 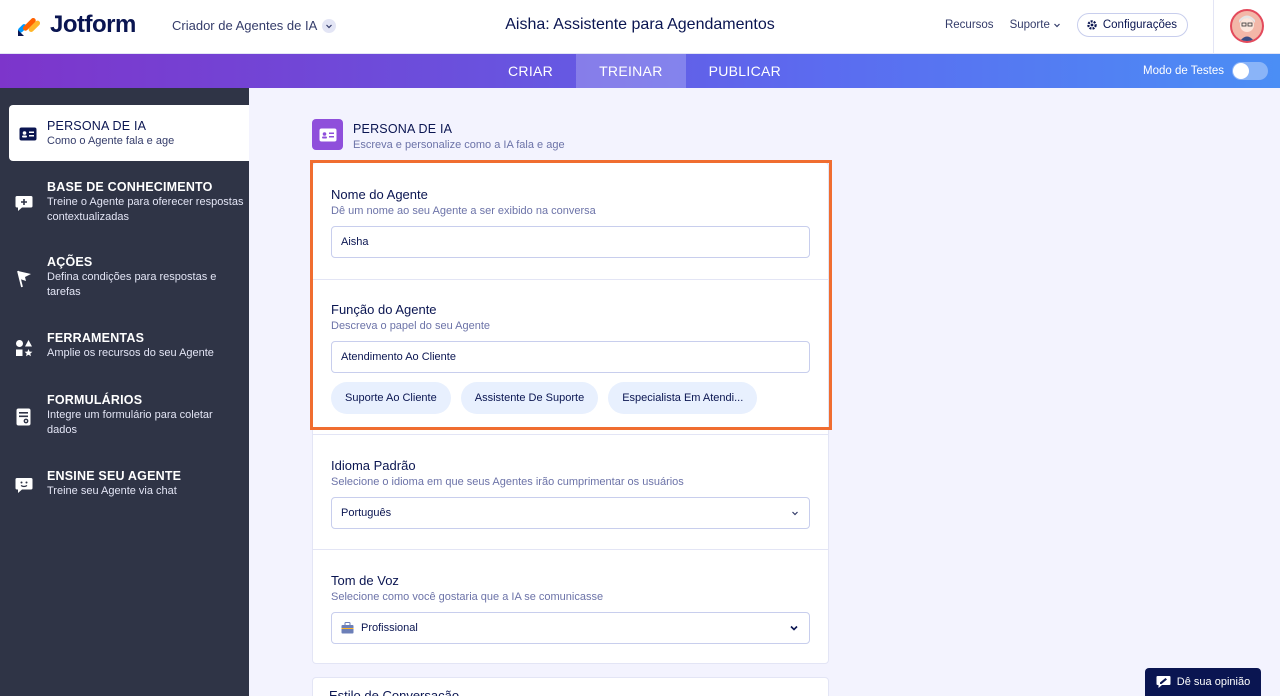 I want to click on jotform-logo: Jotform, so click(x=76, y=25).